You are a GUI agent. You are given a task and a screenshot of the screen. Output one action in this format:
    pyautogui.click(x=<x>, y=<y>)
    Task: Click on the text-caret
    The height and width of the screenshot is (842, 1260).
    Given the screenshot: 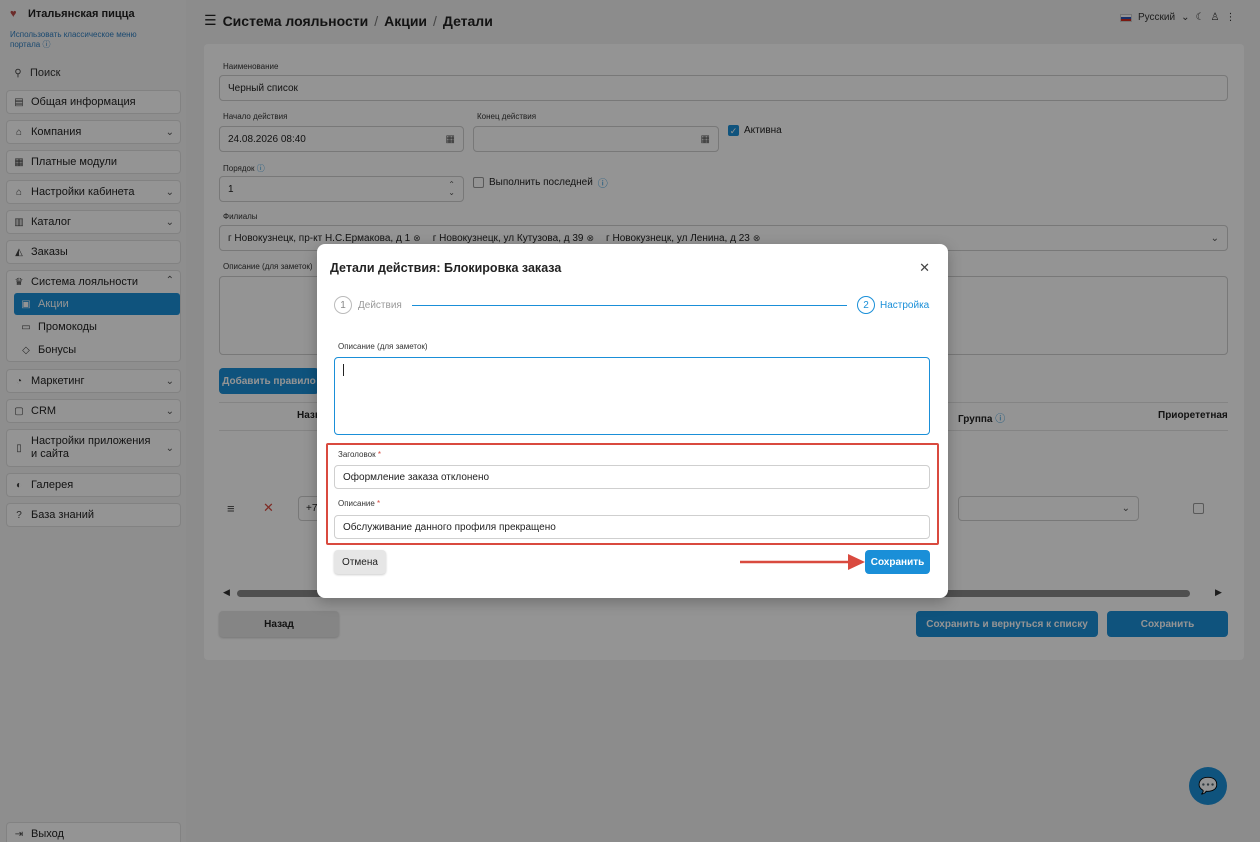 What is the action you would take?
    pyautogui.click(x=343, y=370)
    